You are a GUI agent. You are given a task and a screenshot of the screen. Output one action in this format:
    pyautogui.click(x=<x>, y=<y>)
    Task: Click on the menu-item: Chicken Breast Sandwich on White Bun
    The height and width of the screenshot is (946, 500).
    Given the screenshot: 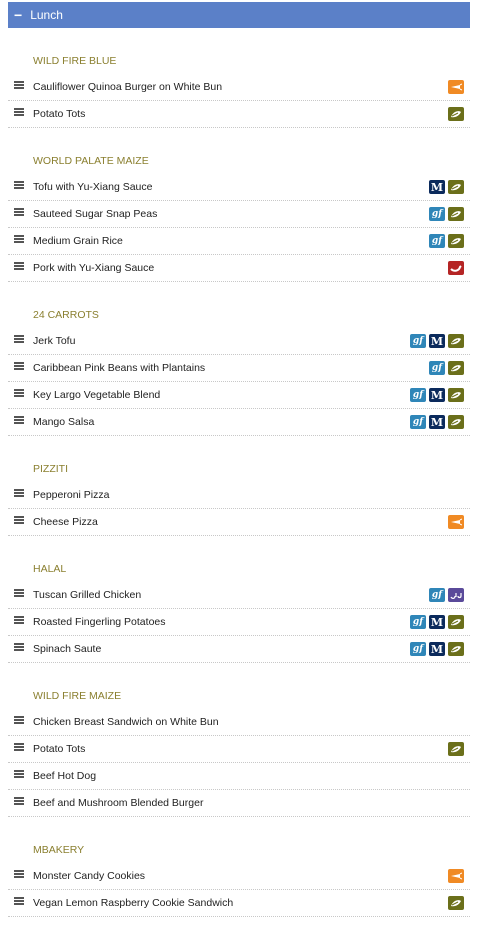 What is the action you would take?
    pyautogui.click(x=239, y=722)
    